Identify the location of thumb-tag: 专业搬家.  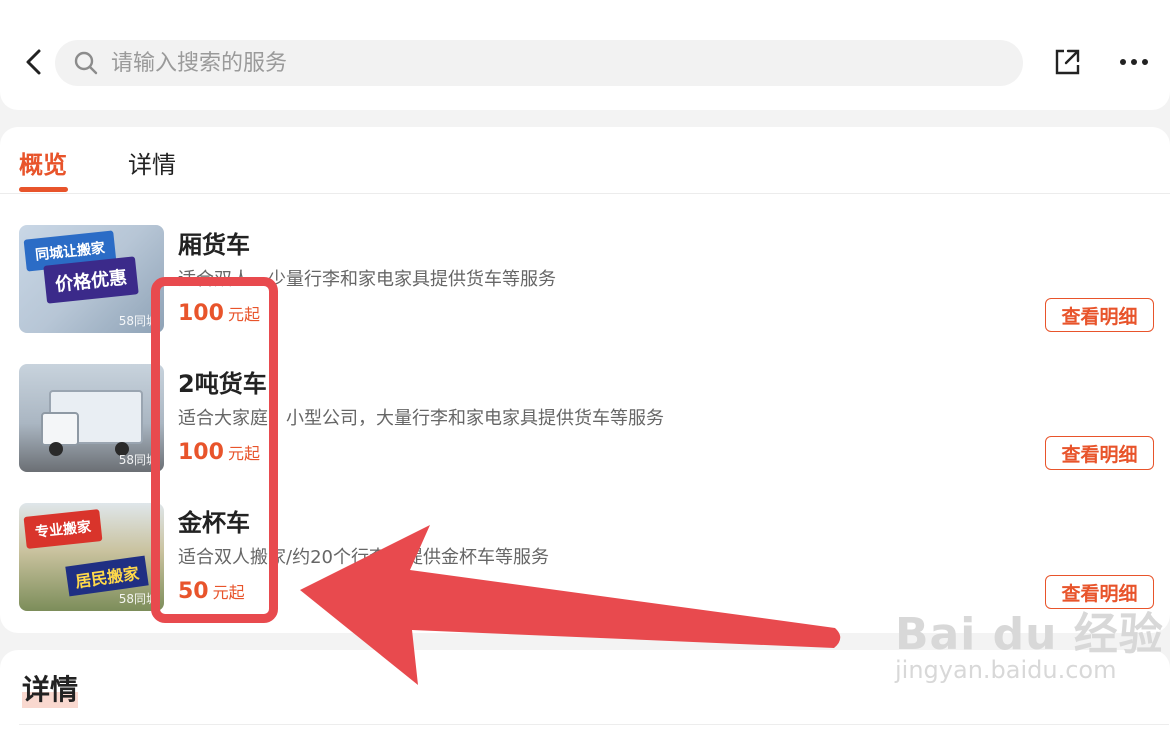
(63, 529).